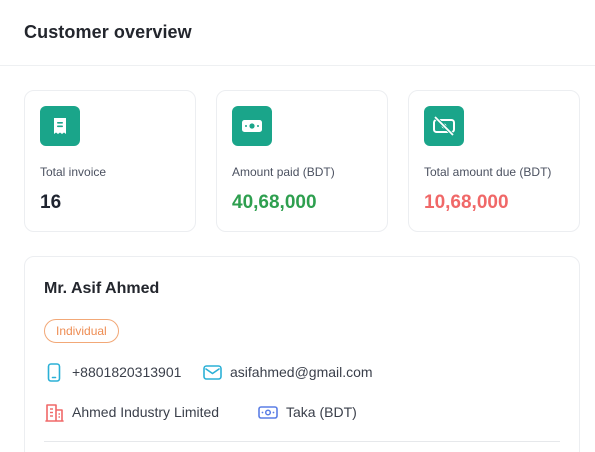 The image size is (595, 452). Describe the element at coordinates (108, 32) in the screenshot. I see `page-title: Customer overview` at that location.